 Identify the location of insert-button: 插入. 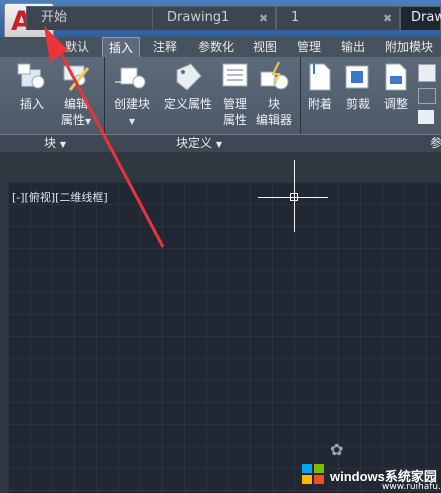
(32, 86).